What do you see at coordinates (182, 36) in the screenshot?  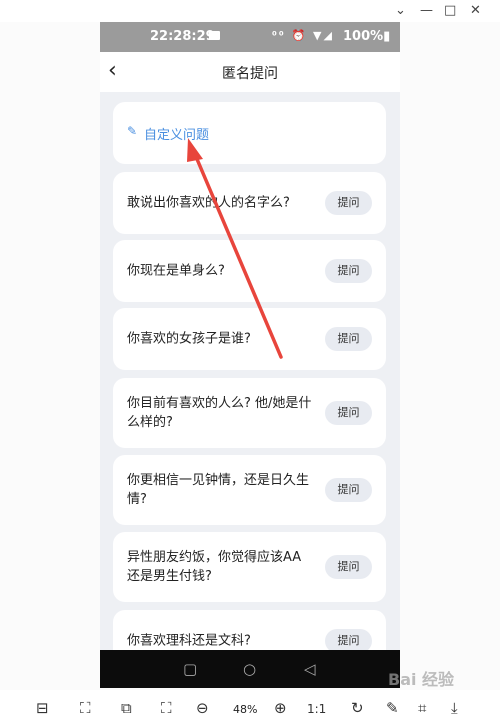 I see `status-time: 22:28:29` at bounding box center [182, 36].